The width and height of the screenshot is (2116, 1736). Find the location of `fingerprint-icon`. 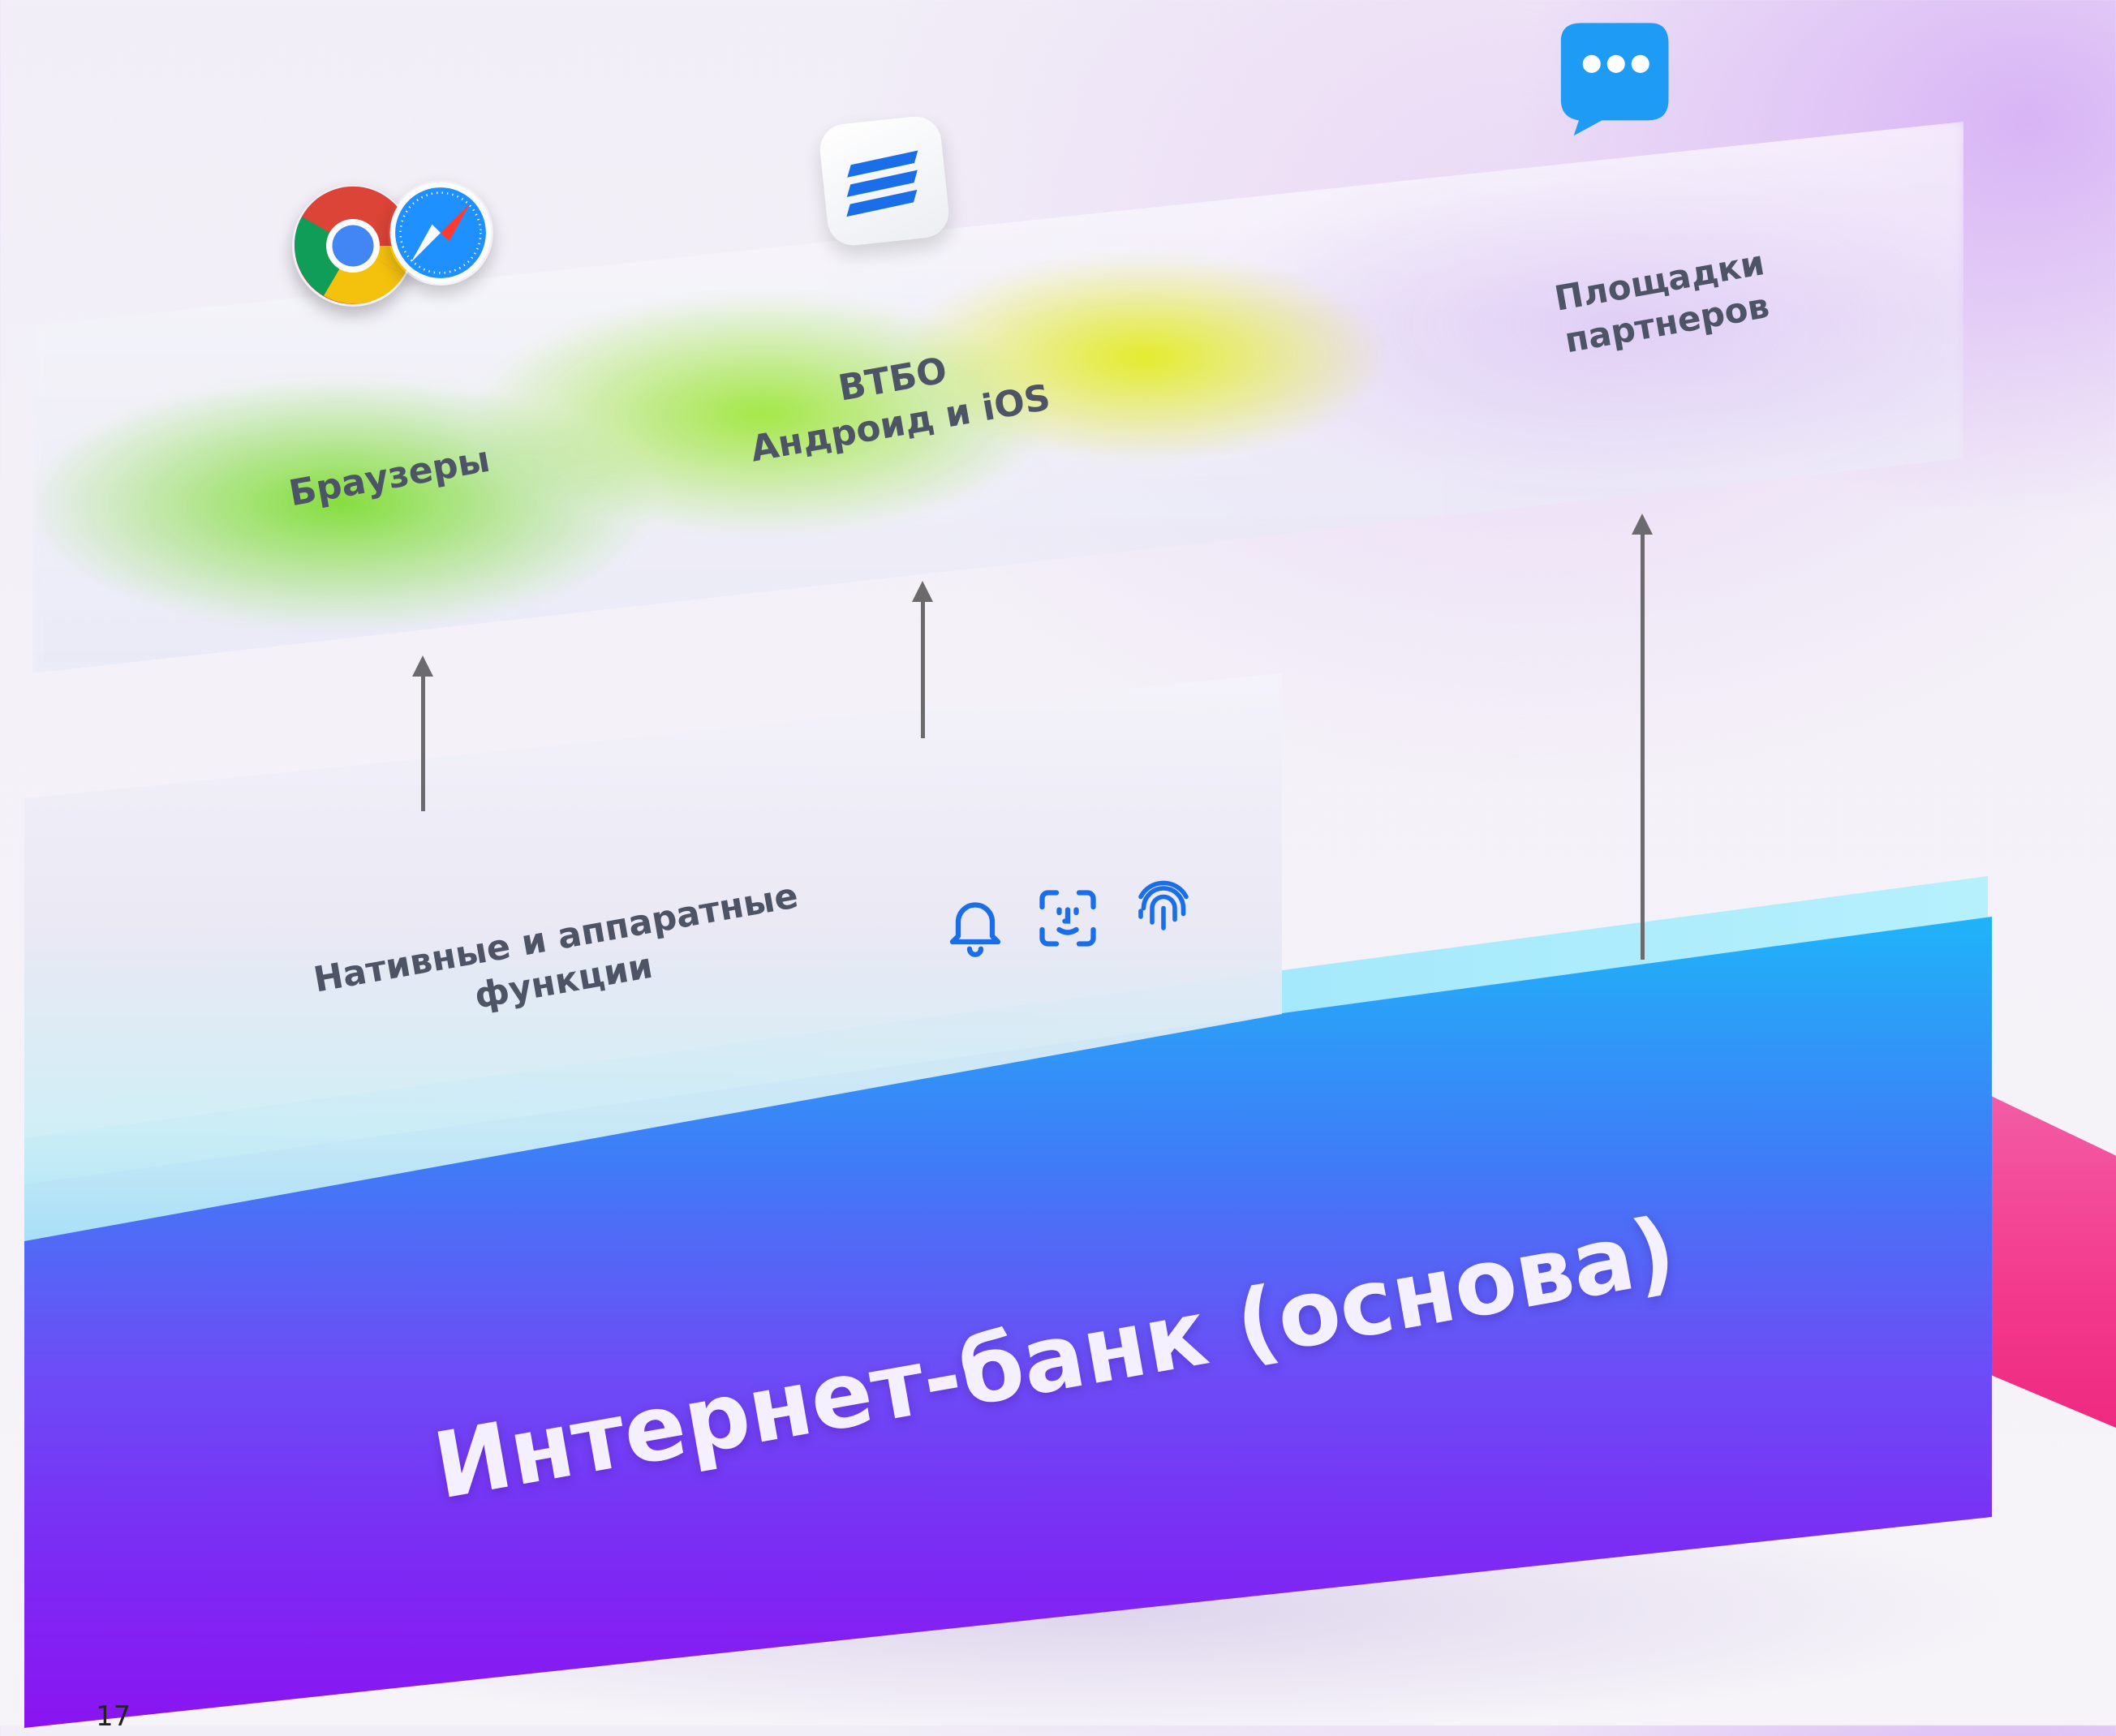

fingerprint-icon is located at coordinates (1163, 905).